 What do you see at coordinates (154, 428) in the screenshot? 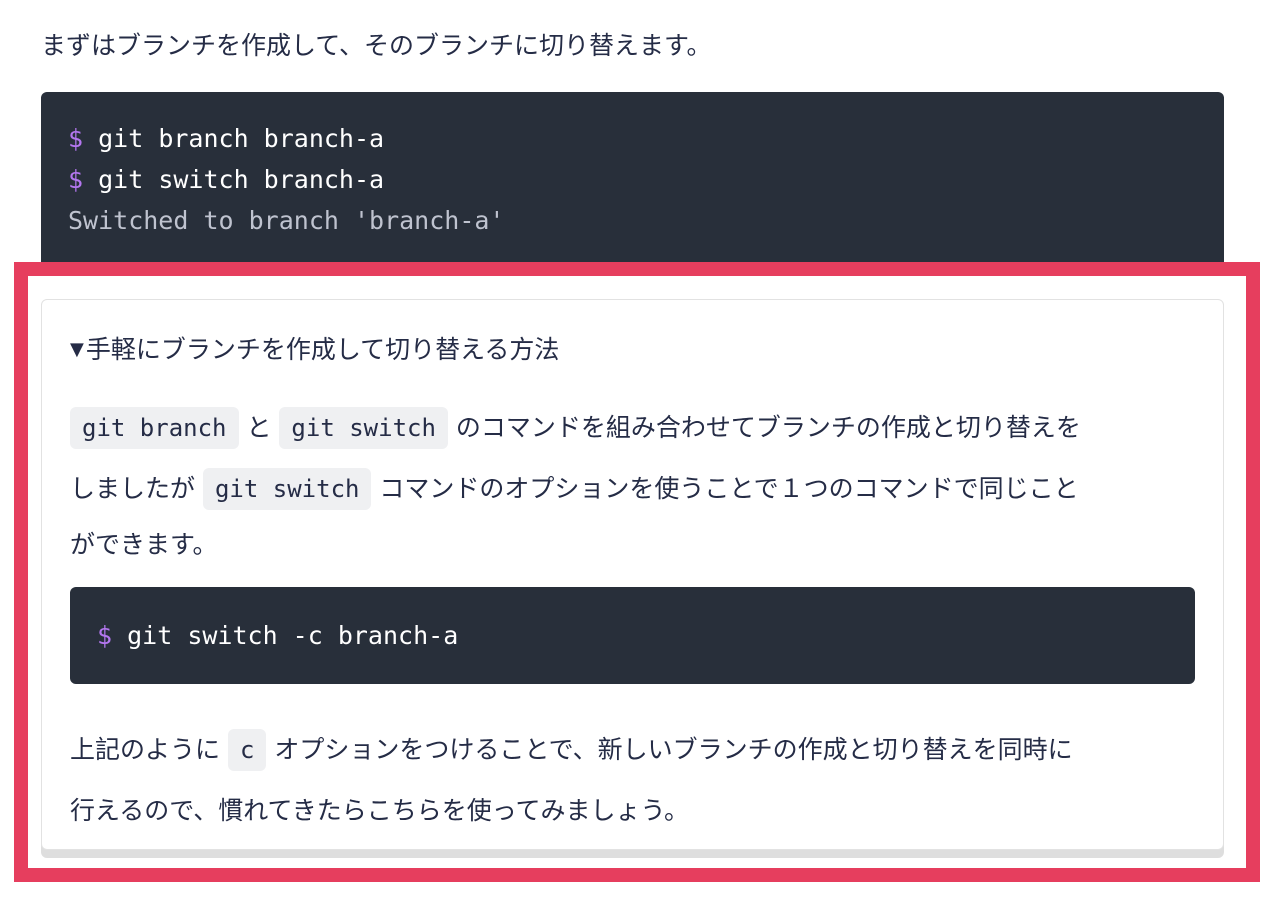
I see `inline-code: git branch` at bounding box center [154, 428].